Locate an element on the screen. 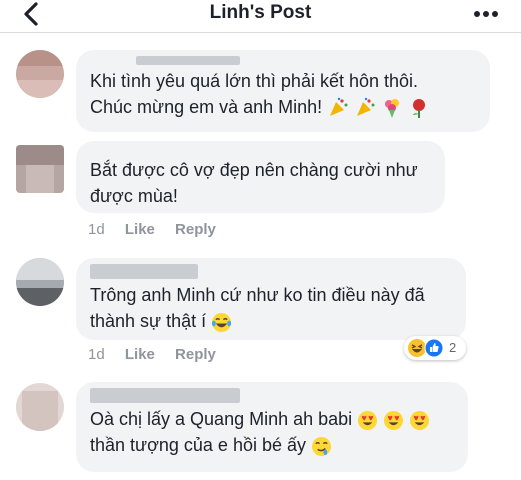 The image size is (521, 480). tears-of-joy-icon is located at coordinates (222, 322).